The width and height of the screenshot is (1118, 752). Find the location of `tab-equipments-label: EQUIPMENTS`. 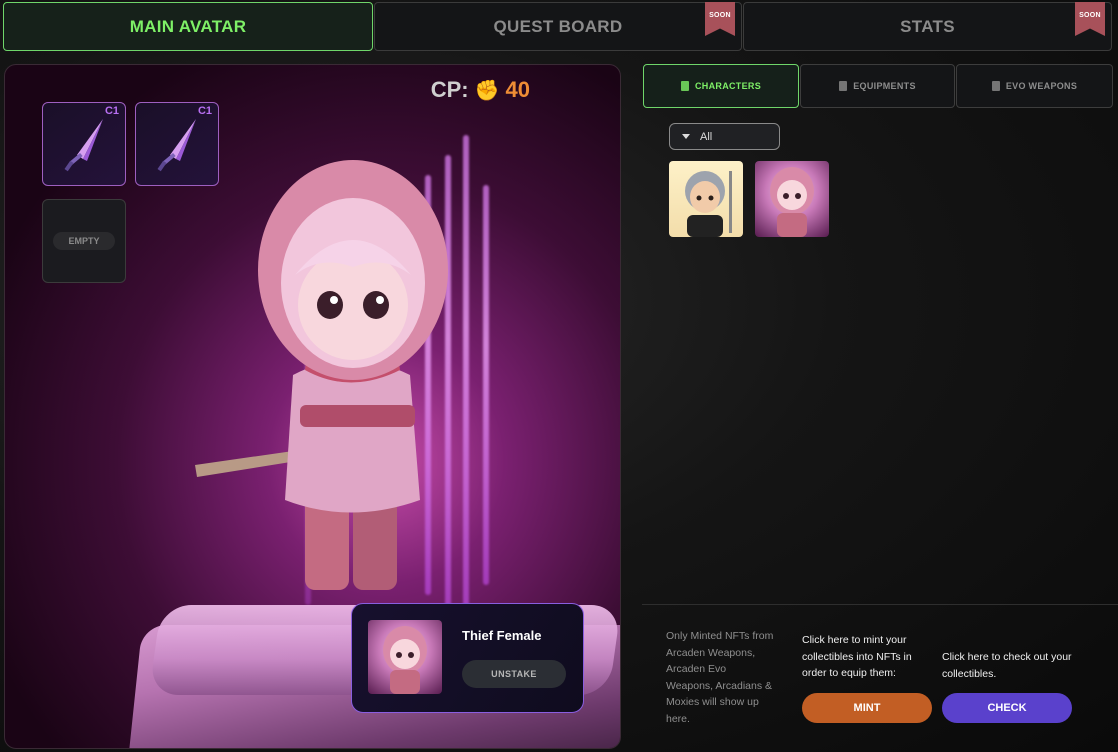

tab-equipments-label: EQUIPMENTS is located at coordinates (884, 86).